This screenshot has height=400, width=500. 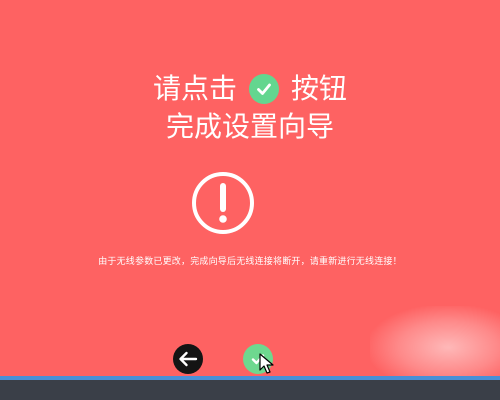 I want to click on reconnect-notice: 由于无线参数已更改，完成向导后无线连接将断开，请重新进行无线连接！, so click(x=250, y=262).